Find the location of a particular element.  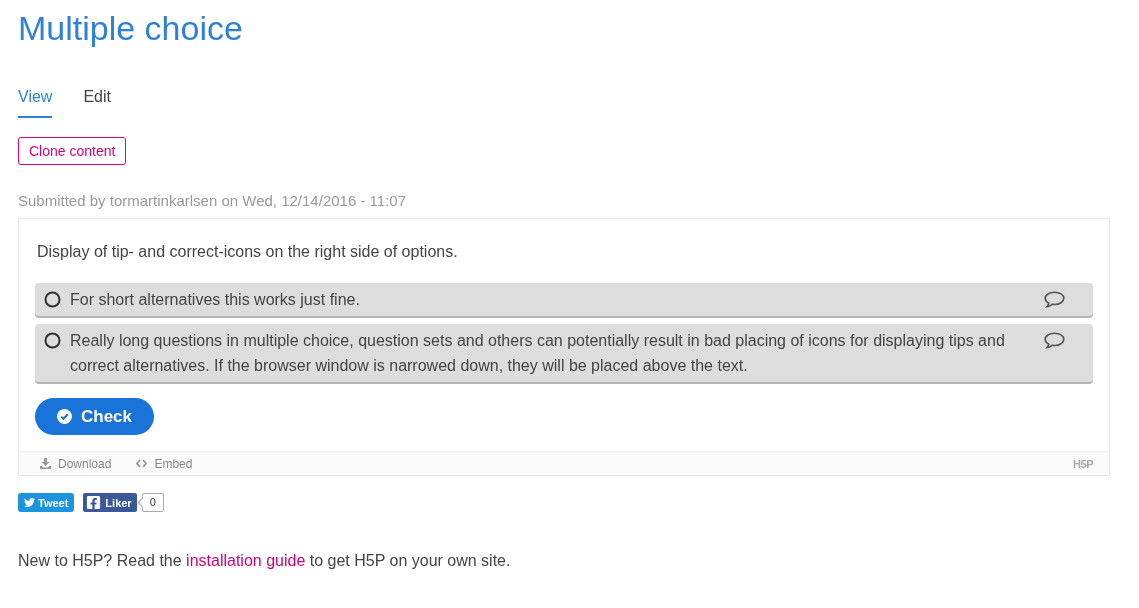

download-link: Download is located at coordinates (76, 463).